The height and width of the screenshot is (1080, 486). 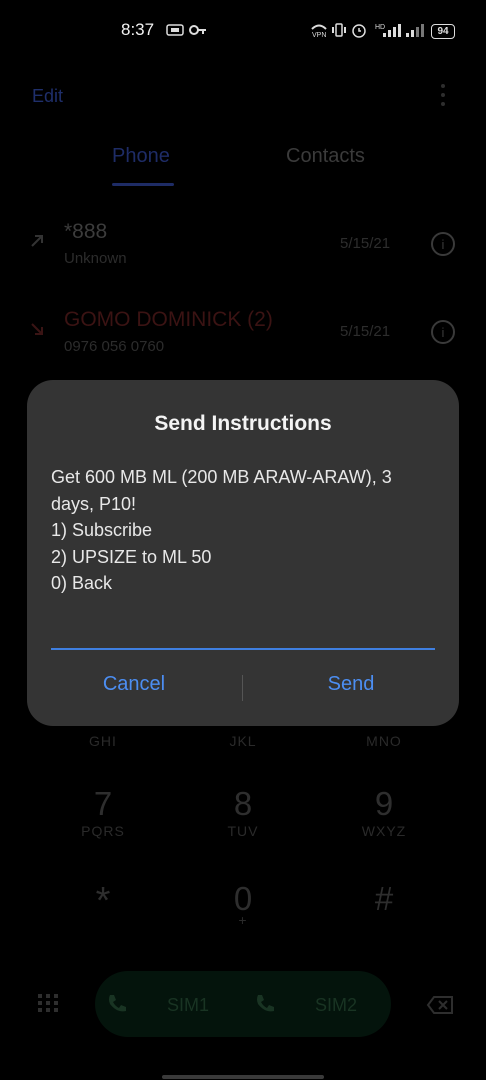 What do you see at coordinates (198, 30) in the screenshot?
I see `key-icon` at bounding box center [198, 30].